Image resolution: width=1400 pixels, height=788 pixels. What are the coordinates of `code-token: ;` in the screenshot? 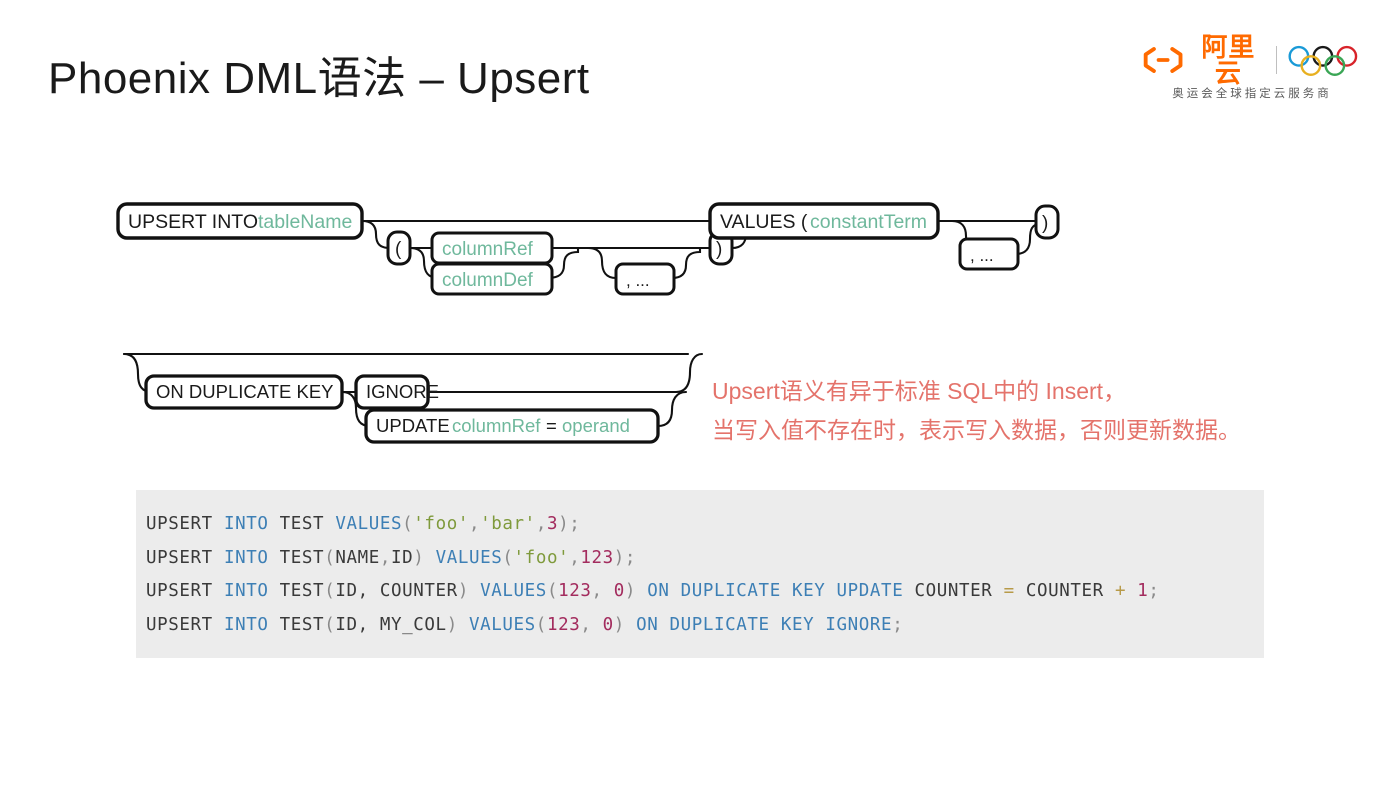 It's located at (1154, 591).